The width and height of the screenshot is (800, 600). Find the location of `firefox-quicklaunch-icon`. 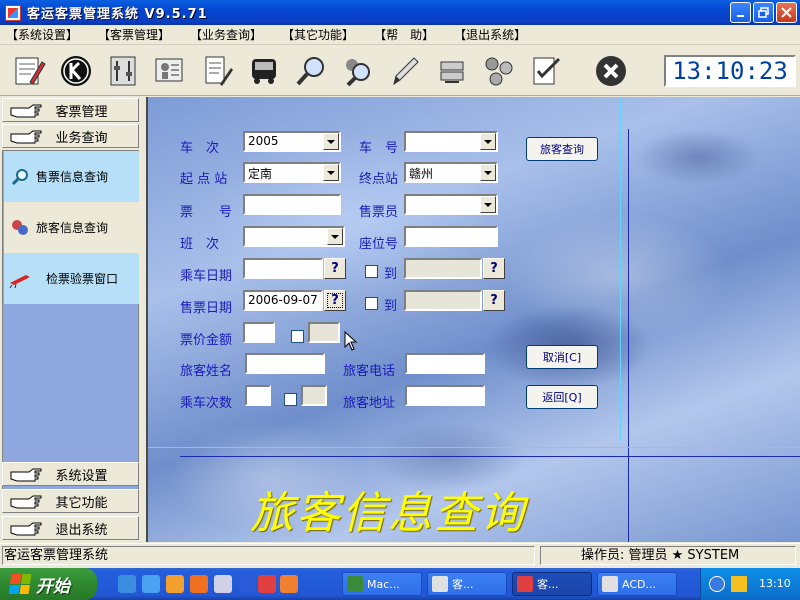

firefox-quicklaunch-icon is located at coordinates (199, 584).